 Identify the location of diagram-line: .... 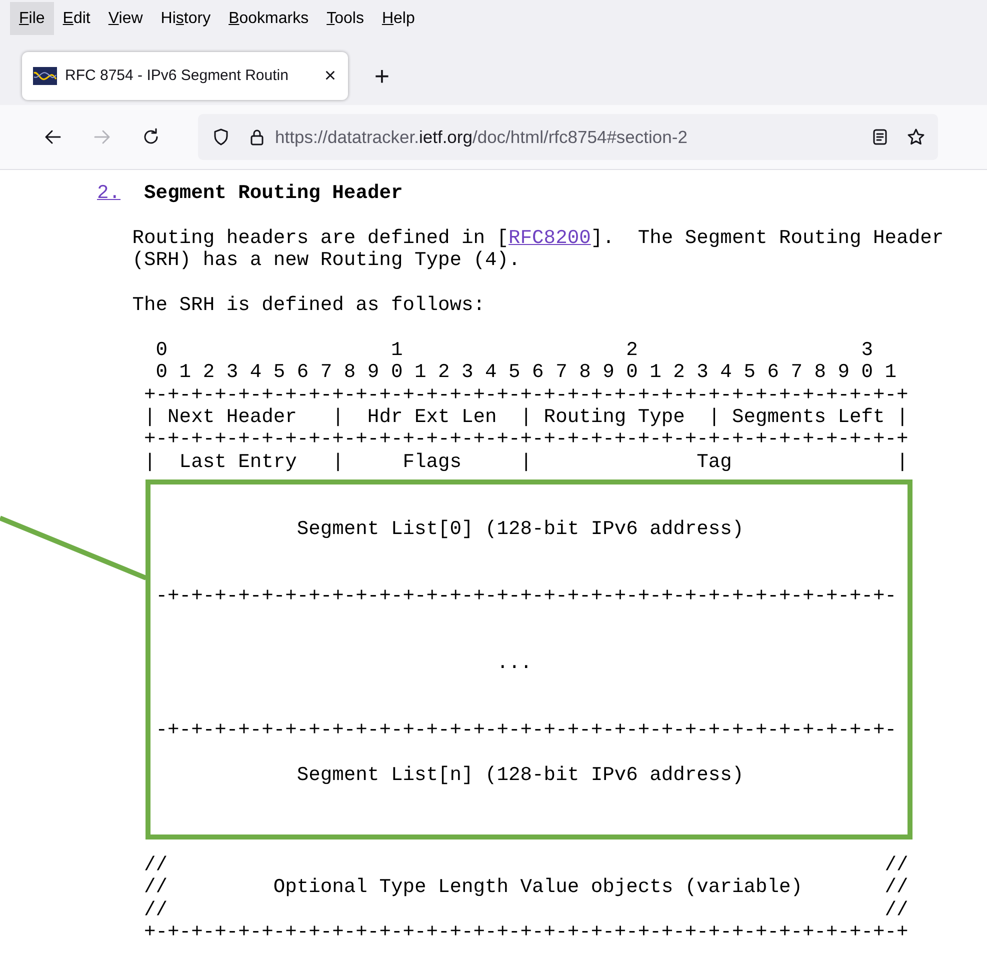
(514, 663).